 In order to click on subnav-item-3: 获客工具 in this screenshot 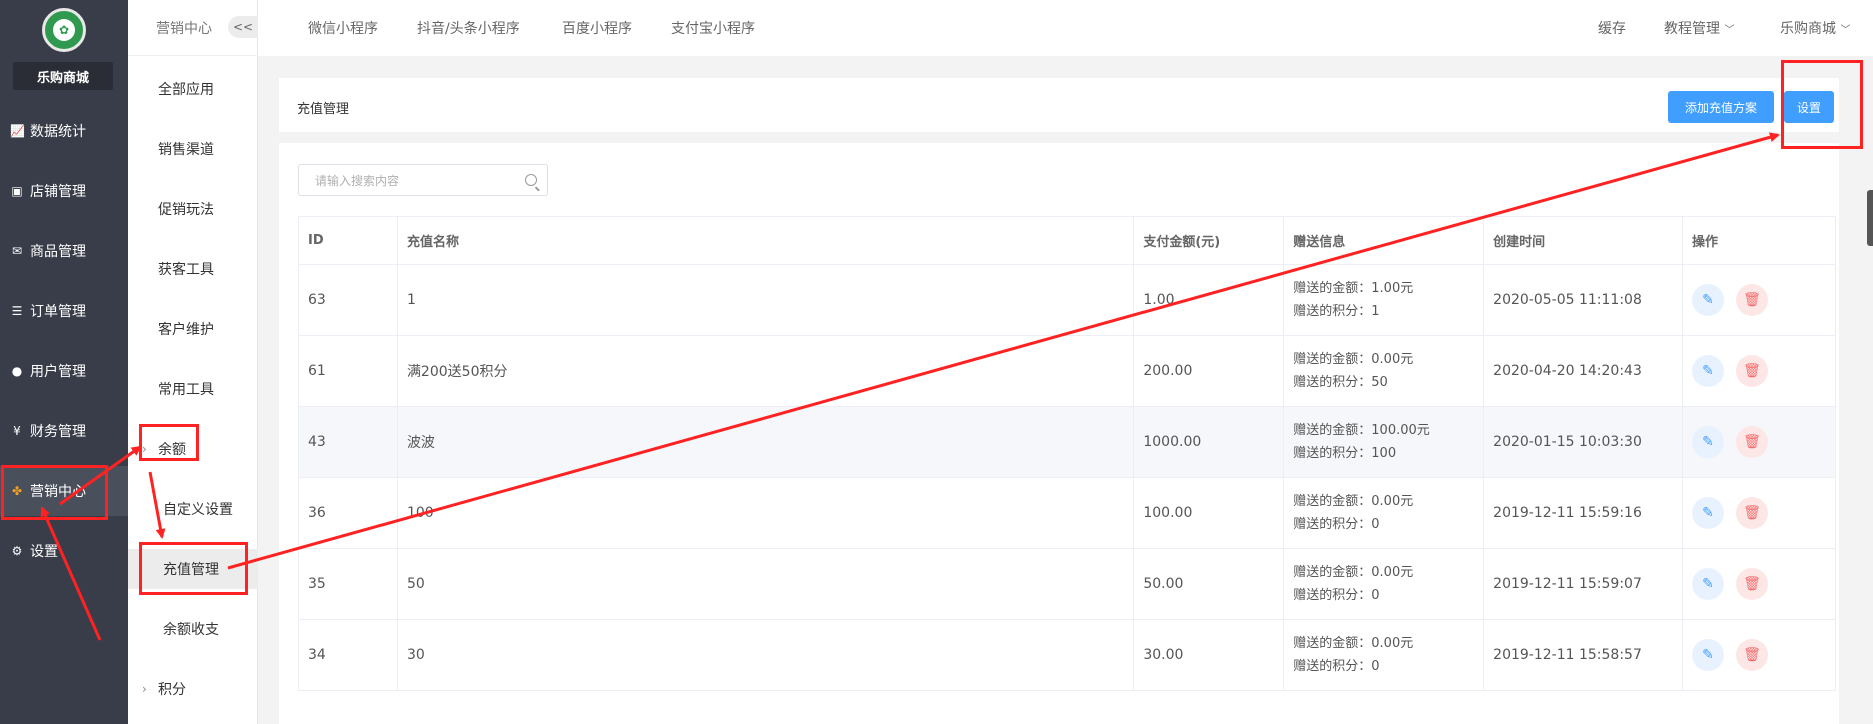, I will do `click(193, 269)`.